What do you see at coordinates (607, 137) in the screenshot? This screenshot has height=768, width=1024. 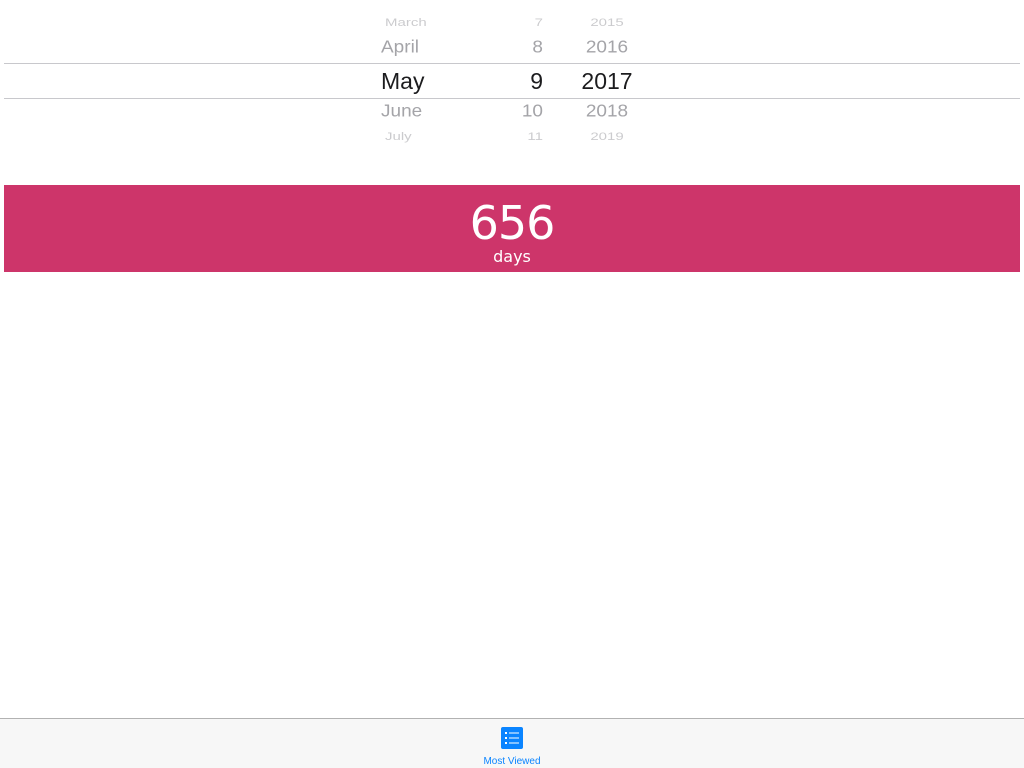 I see `year-option: 2019` at bounding box center [607, 137].